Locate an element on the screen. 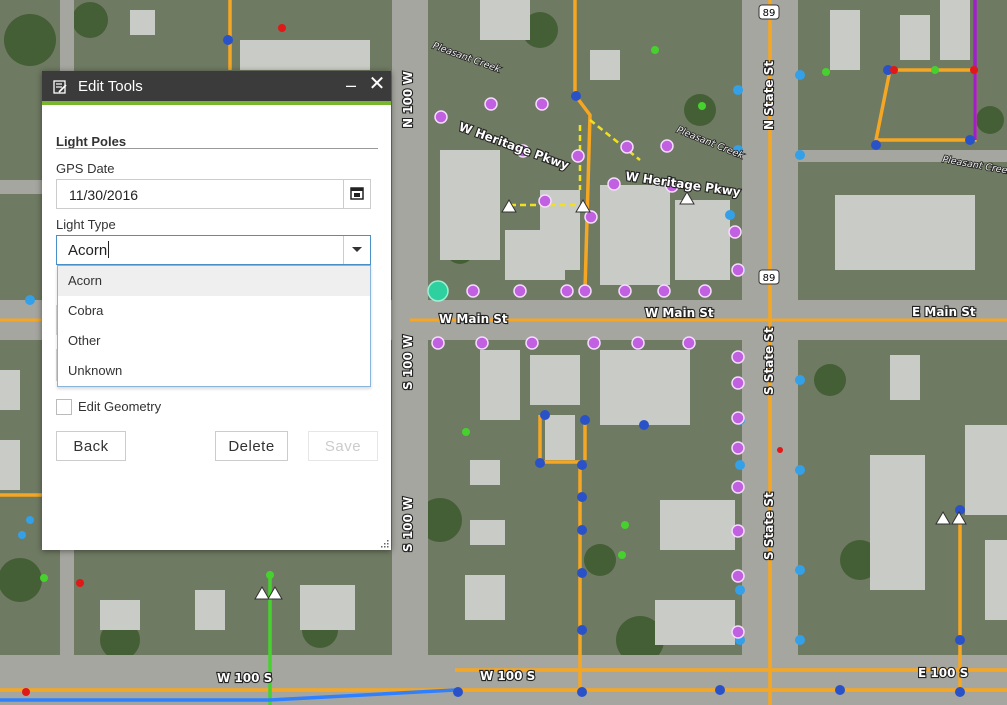 The width and height of the screenshot is (1007, 705). panel-header: Edit Tools – ✕ is located at coordinates (216, 88).